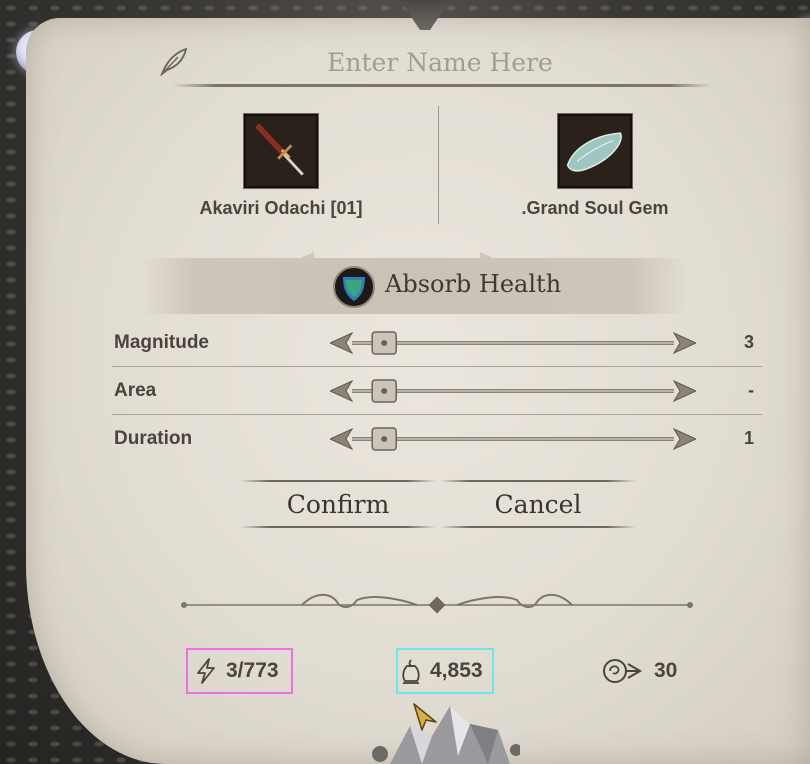  Describe the element at coordinates (411, 671) in the screenshot. I see `gold-pouch-icon` at that location.